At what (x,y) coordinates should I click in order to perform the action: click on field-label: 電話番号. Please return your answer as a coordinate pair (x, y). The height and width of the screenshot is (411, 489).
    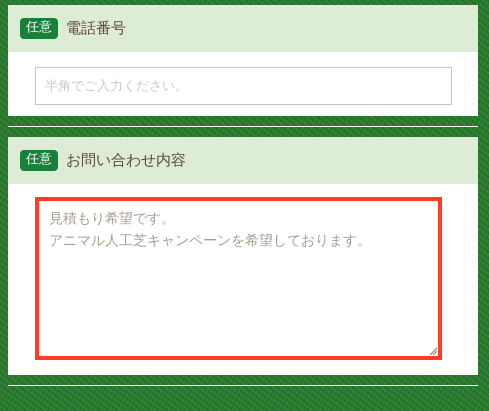
    Looking at the image, I should click on (96, 29).